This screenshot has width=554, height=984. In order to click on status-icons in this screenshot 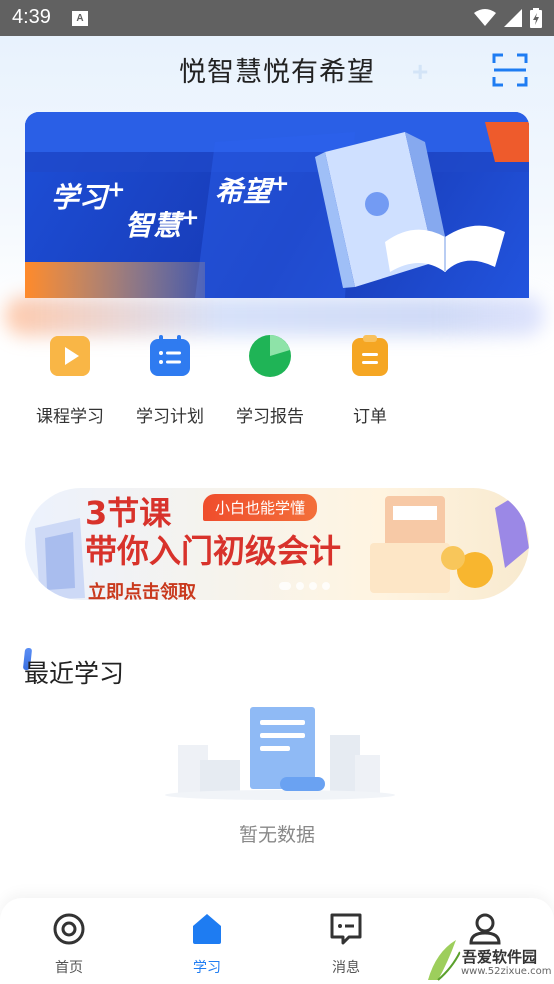, I will do `click(508, 18)`.